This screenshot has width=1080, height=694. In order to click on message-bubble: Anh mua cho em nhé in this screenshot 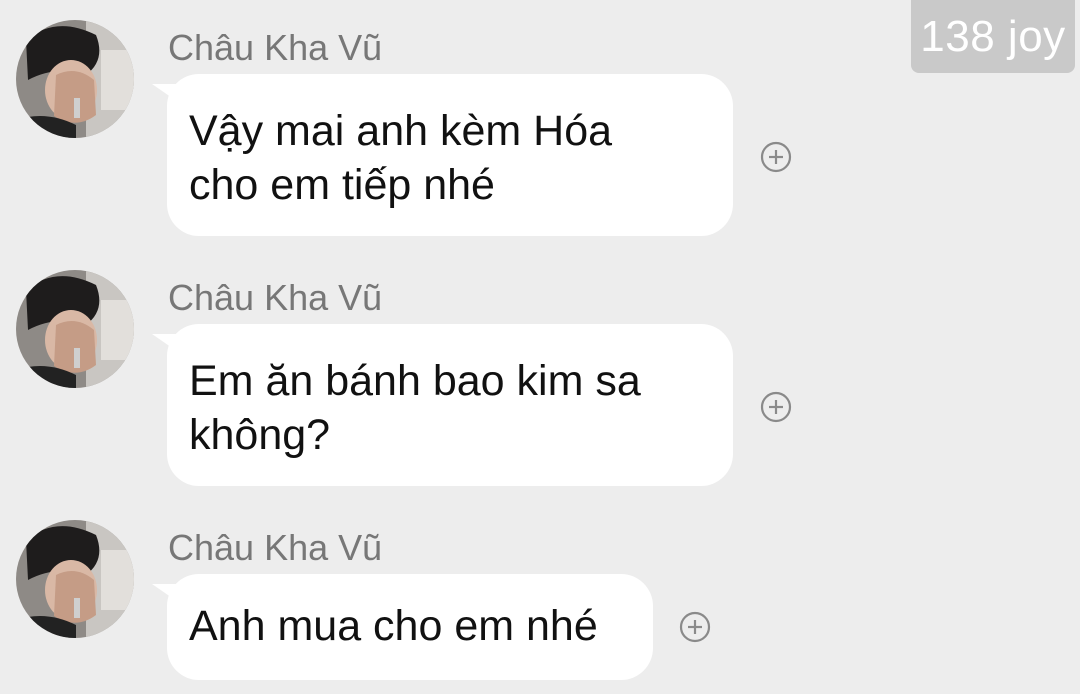, I will do `click(410, 627)`.